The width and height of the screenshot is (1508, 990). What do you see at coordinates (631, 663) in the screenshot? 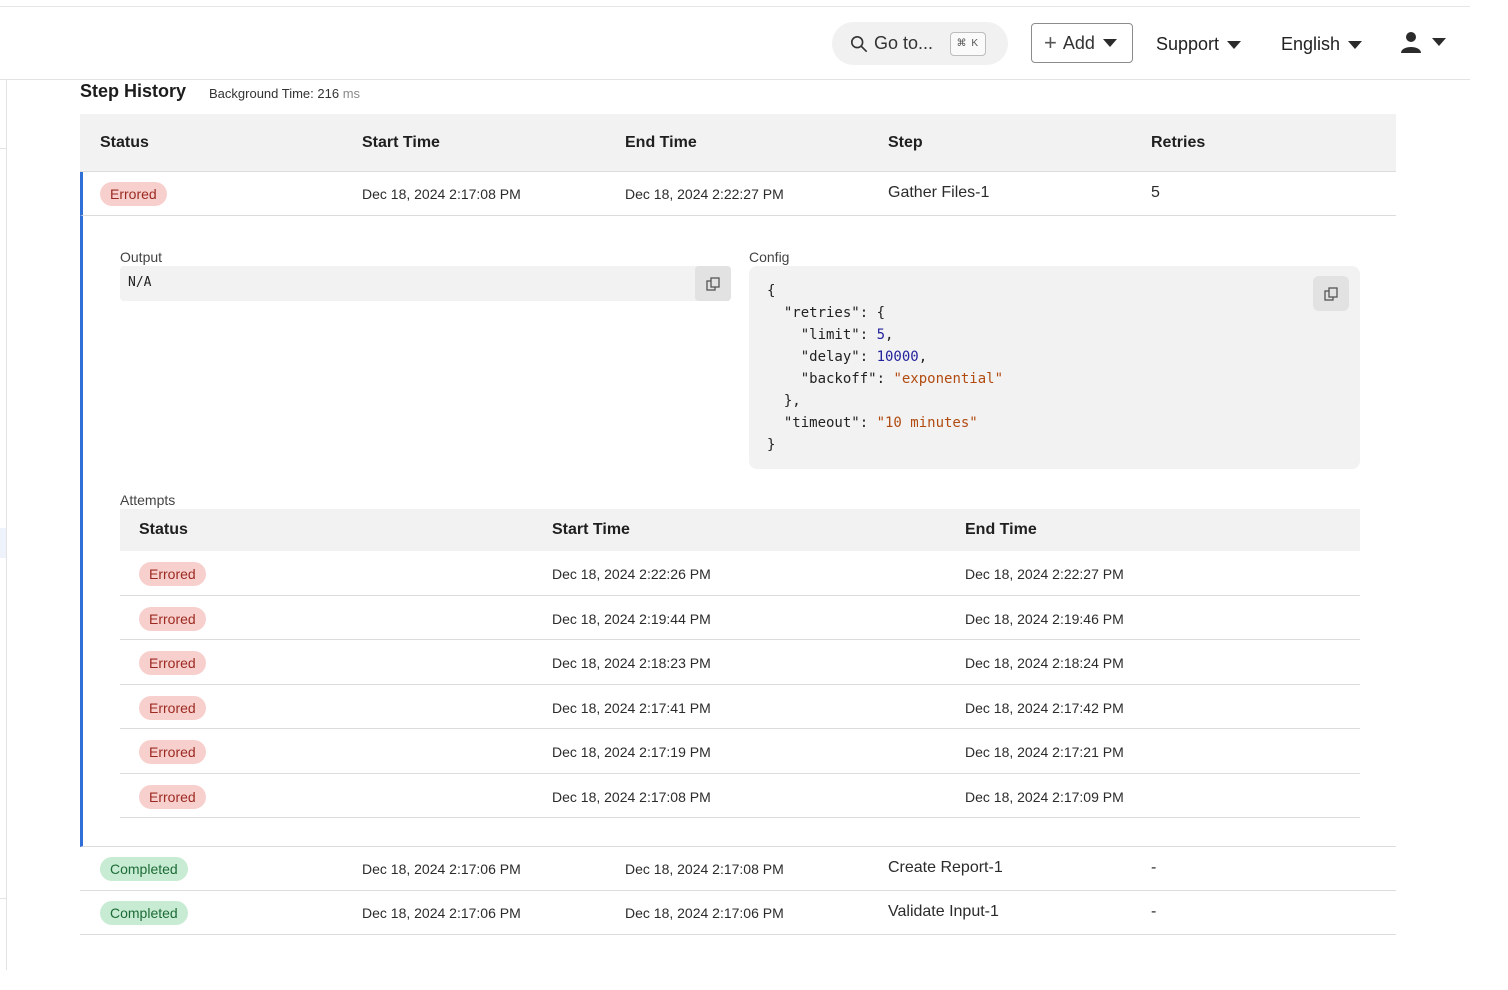
I see `attempt-start-time: Dec 18, 2024 2:18:23 PM` at bounding box center [631, 663].